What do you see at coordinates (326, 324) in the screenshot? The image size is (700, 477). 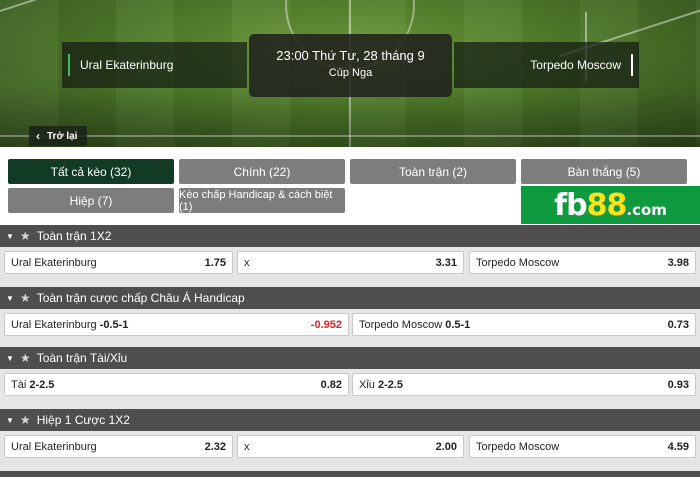 I see `odds-price: -0.952` at bounding box center [326, 324].